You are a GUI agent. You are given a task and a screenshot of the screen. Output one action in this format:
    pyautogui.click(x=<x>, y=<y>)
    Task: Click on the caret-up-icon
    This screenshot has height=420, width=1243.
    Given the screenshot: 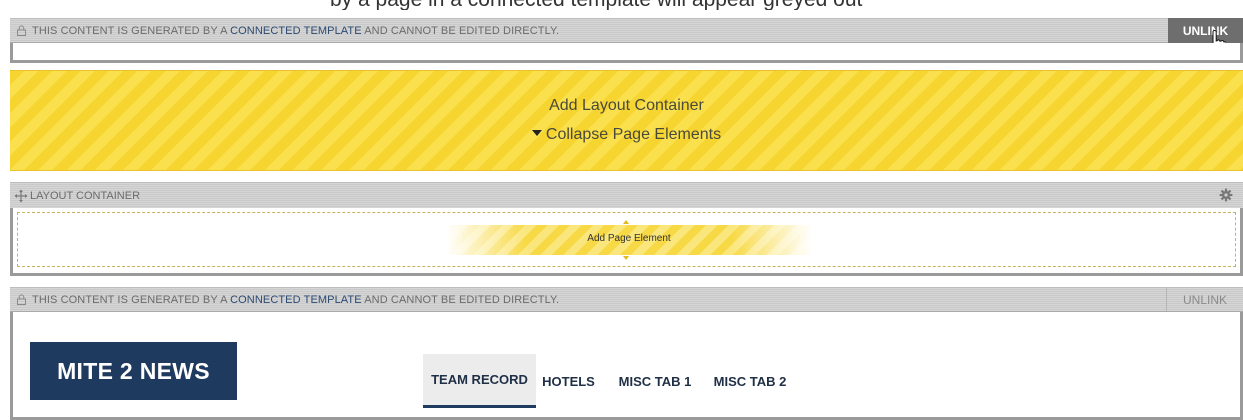 What is the action you would take?
    pyautogui.click(x=626, y=222)
    